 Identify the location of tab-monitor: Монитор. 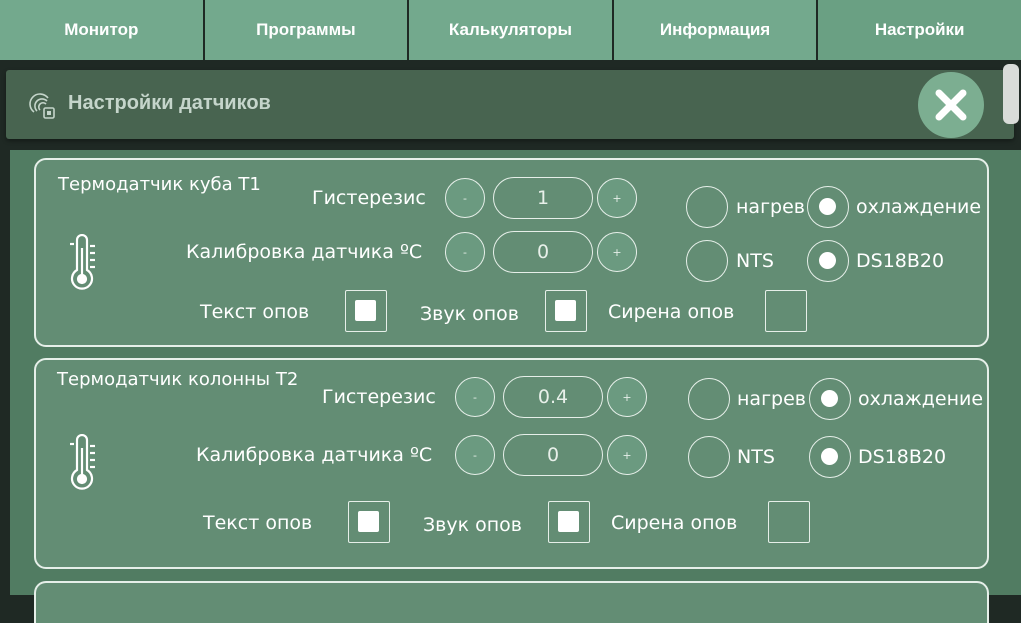
(101, 30).